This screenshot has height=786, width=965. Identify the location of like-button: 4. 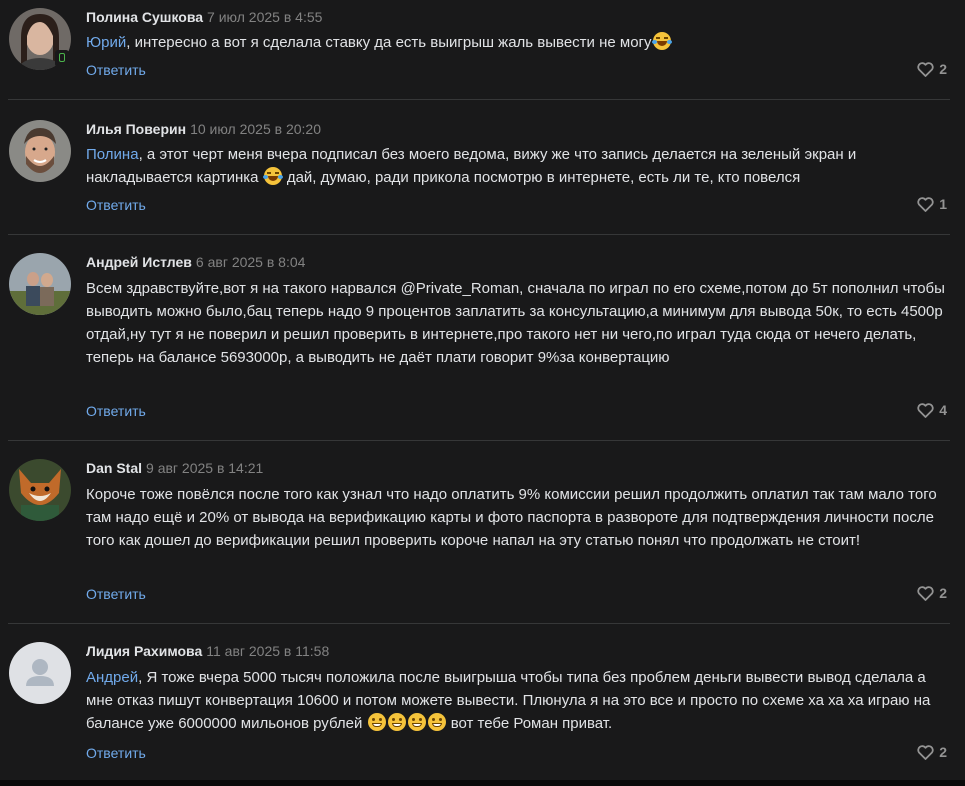
(932, 410).